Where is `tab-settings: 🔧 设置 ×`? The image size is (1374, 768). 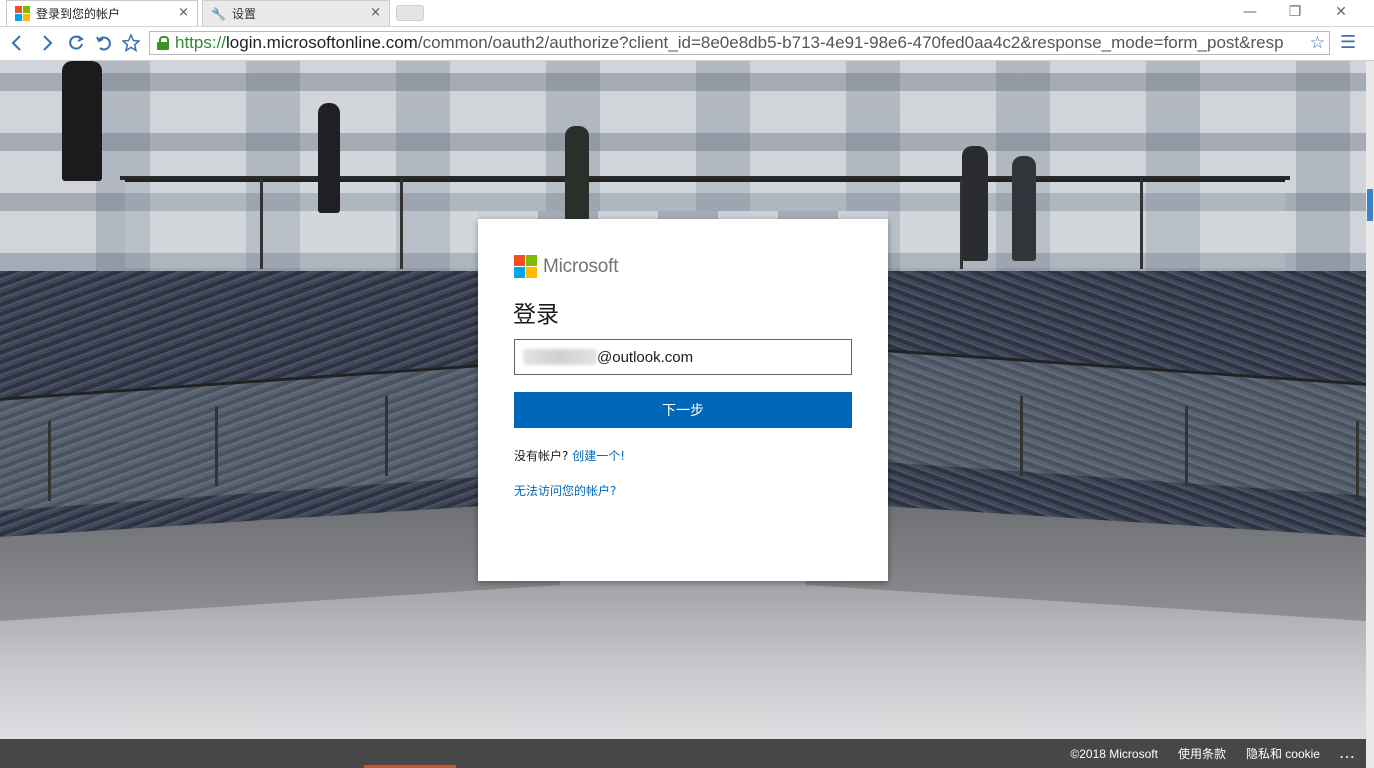
tab-settings: 🔧 设置 × is located at coordinates (296, 13).